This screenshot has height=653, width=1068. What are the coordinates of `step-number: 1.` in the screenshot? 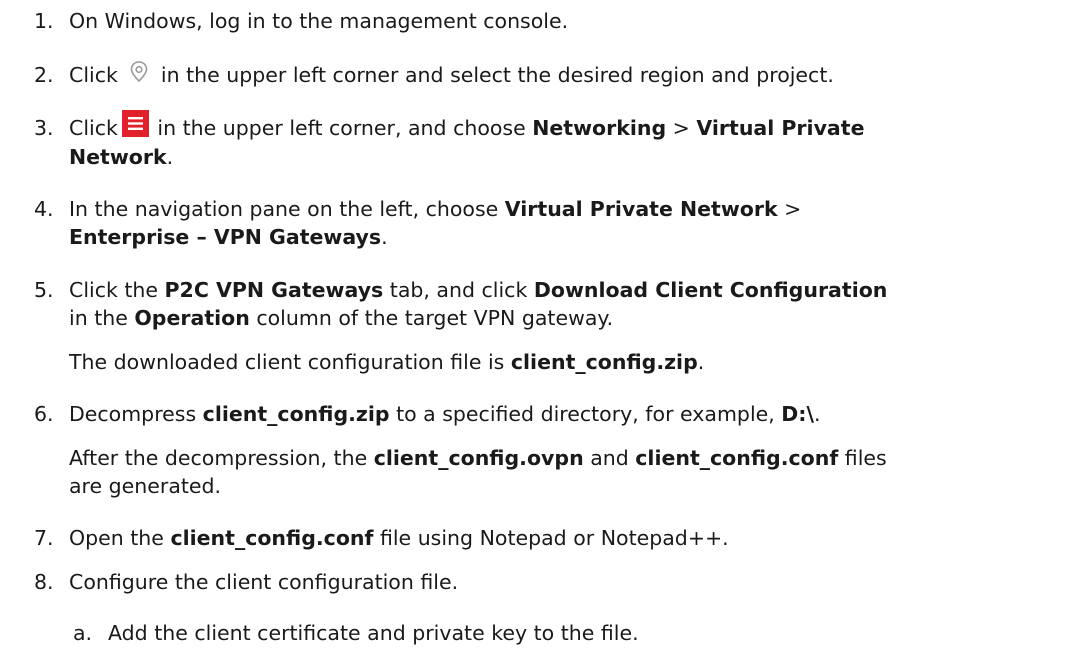 It's located at (44, 21).